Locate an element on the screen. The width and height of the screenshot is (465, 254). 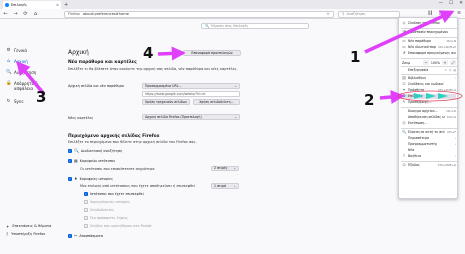
power-icon: ⏻ is located at coordinates (404, 165).